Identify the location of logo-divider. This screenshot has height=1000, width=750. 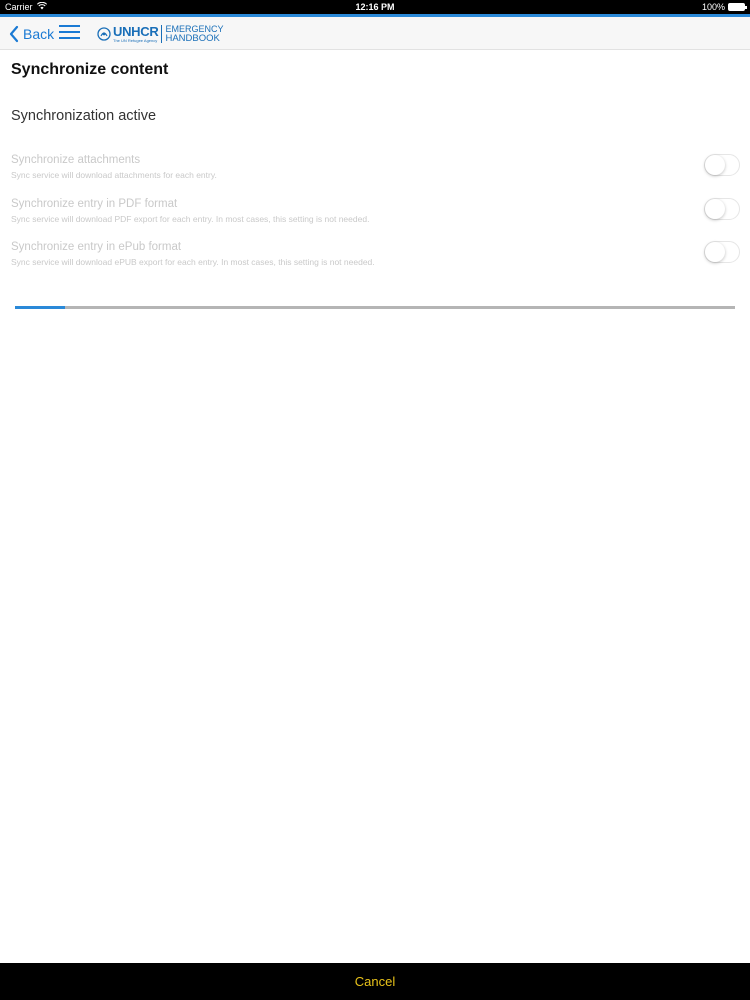
(162, 34).